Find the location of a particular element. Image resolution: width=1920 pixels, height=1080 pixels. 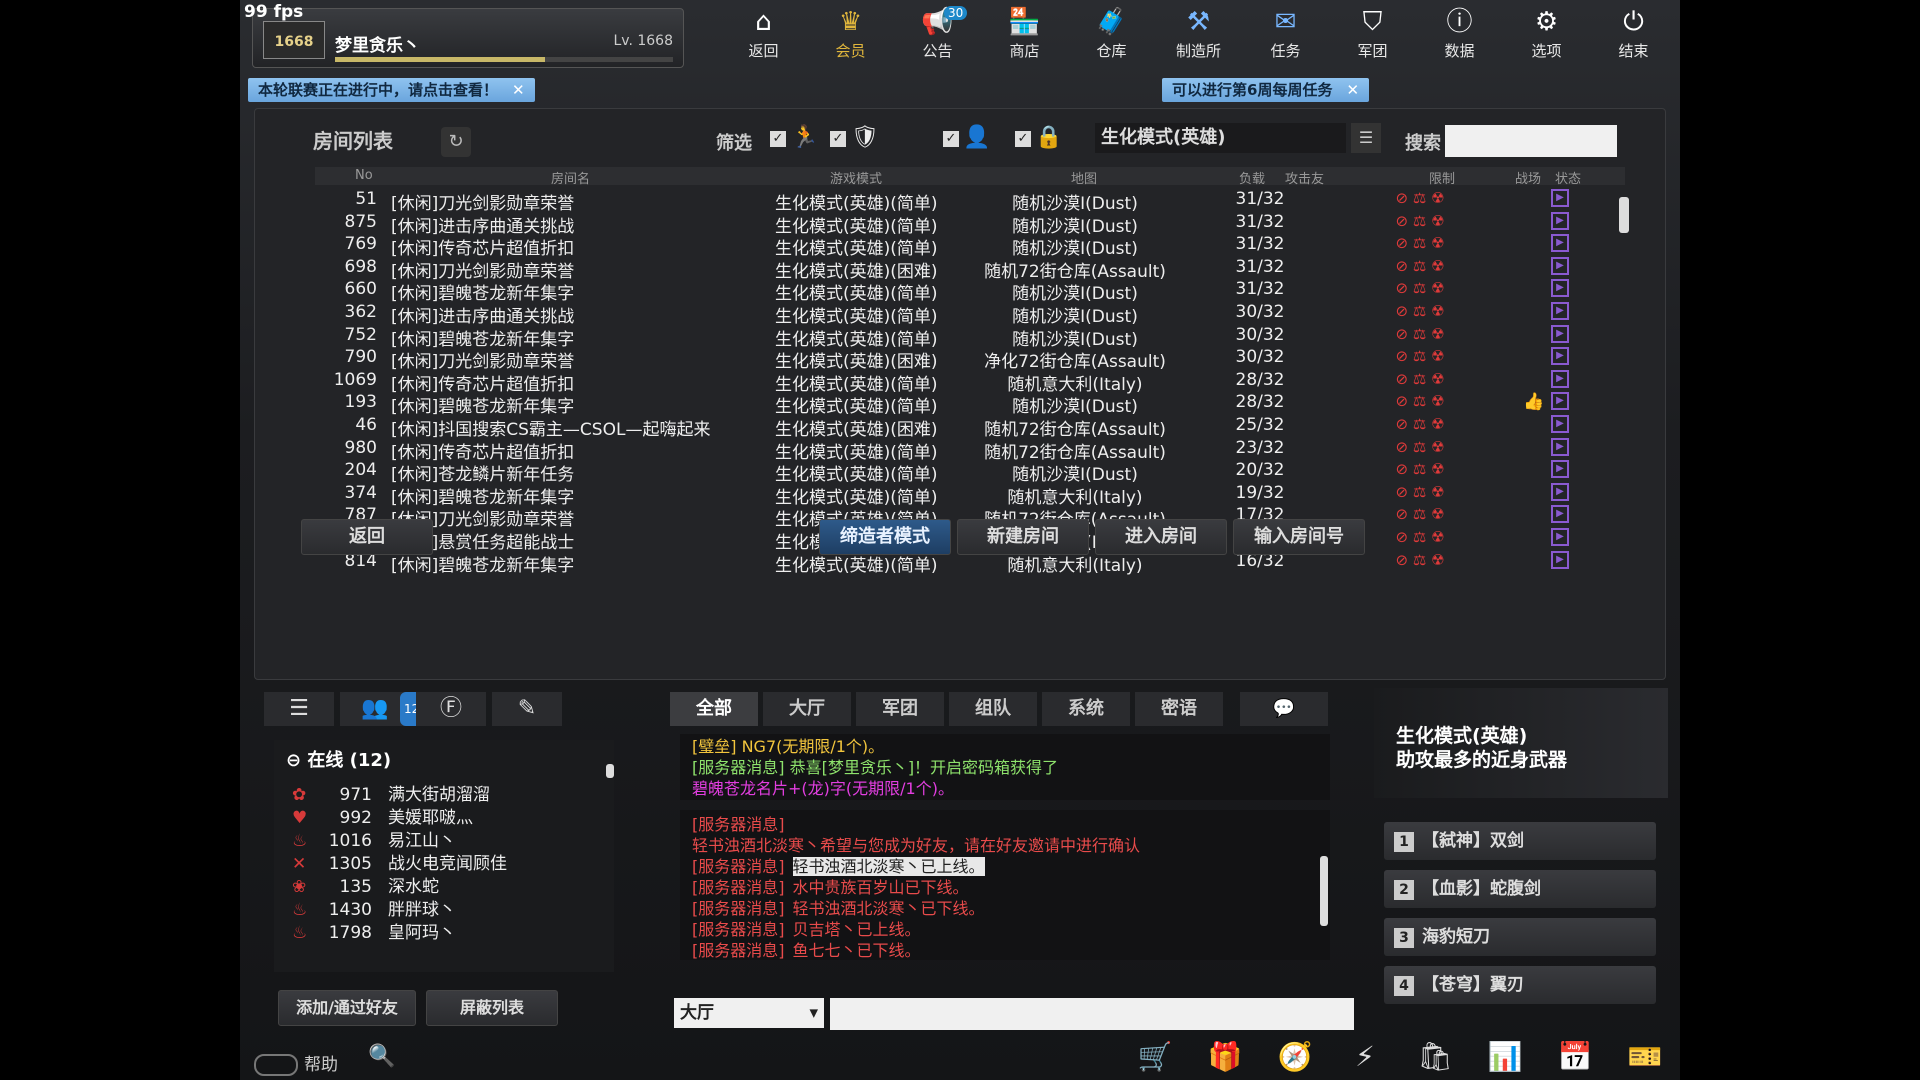

enter-room-button: 进入房间 is located at coordinates (1161, 537).